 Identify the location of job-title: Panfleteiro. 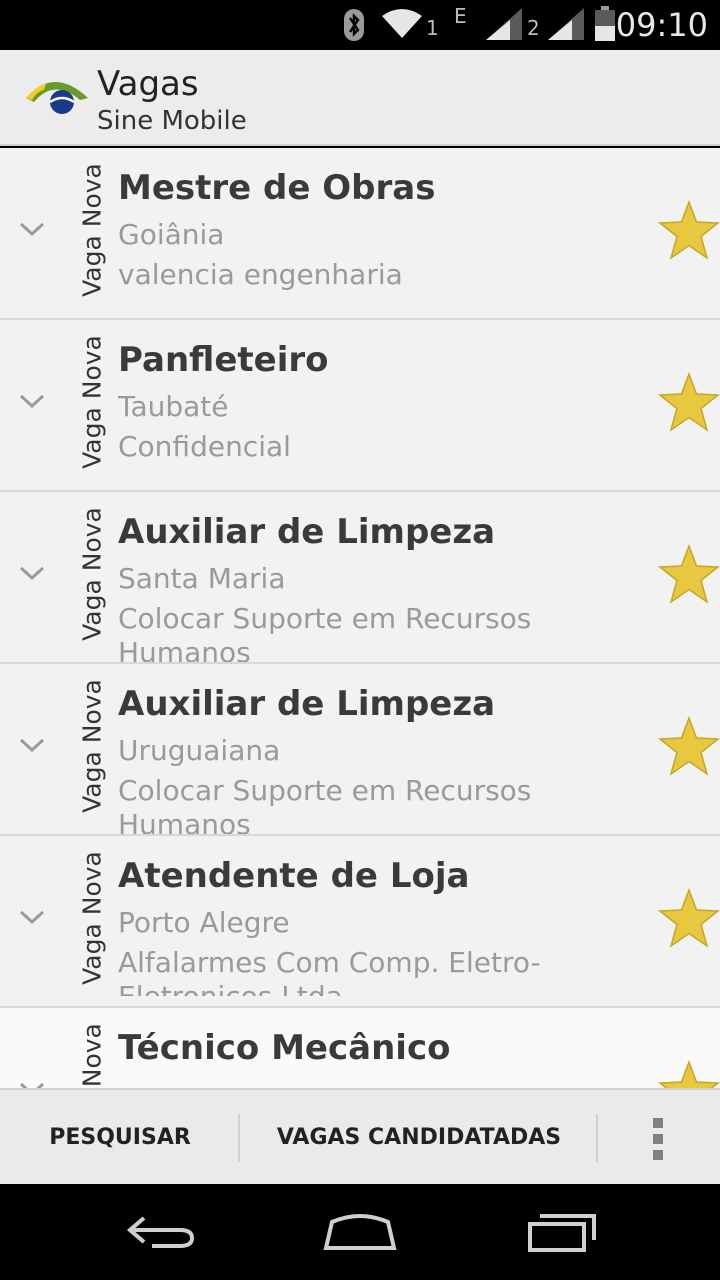
(223, 360).